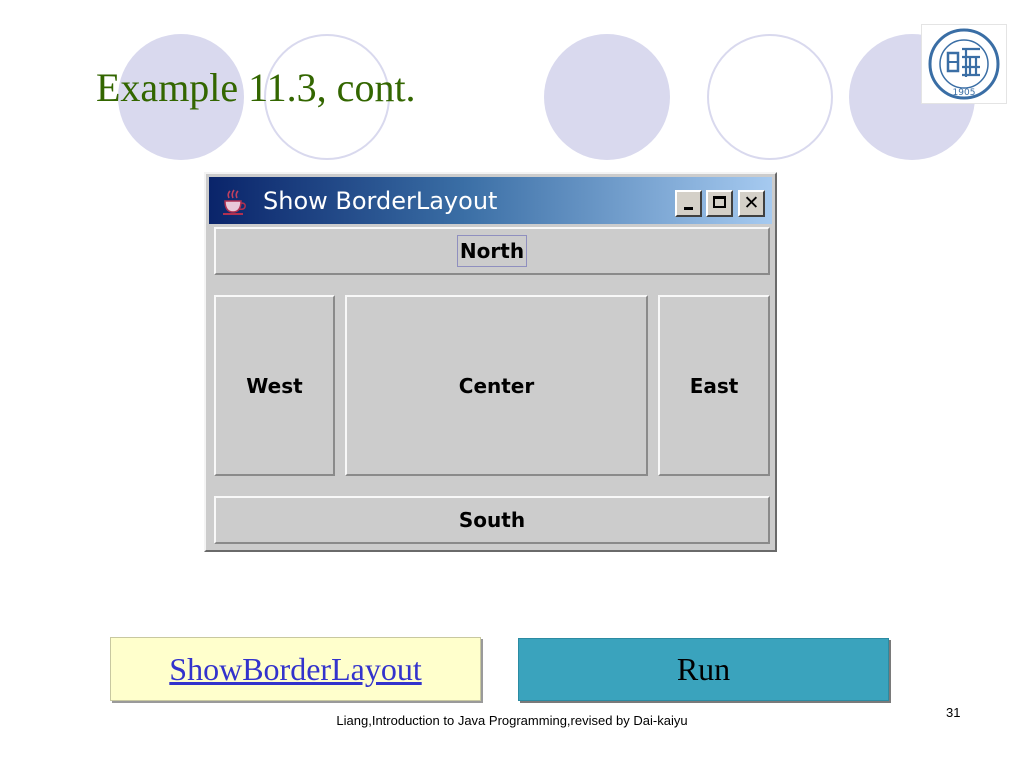 The image size is (1024, 768). I want to click on center-button: Center, so click(496, 385).